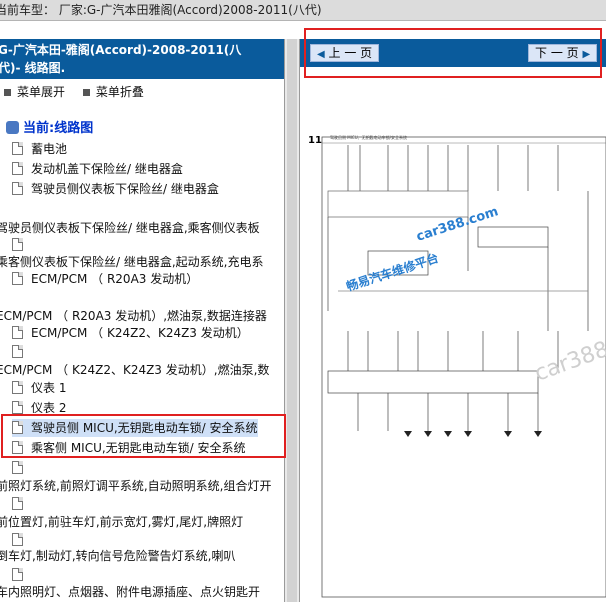 This screenshot has height=602, width=606. I want to click on tree-header-line2: 代)- 线路图., so click(33, 68).